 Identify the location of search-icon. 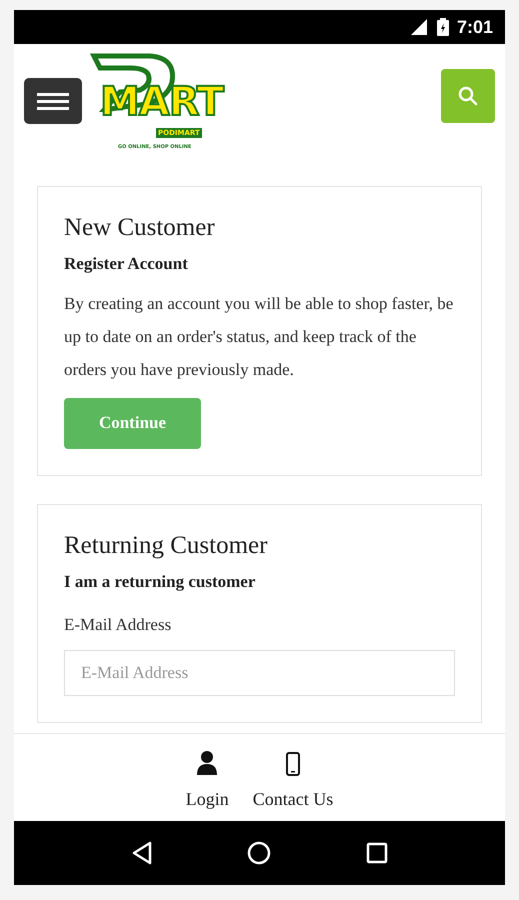
(468, 96).